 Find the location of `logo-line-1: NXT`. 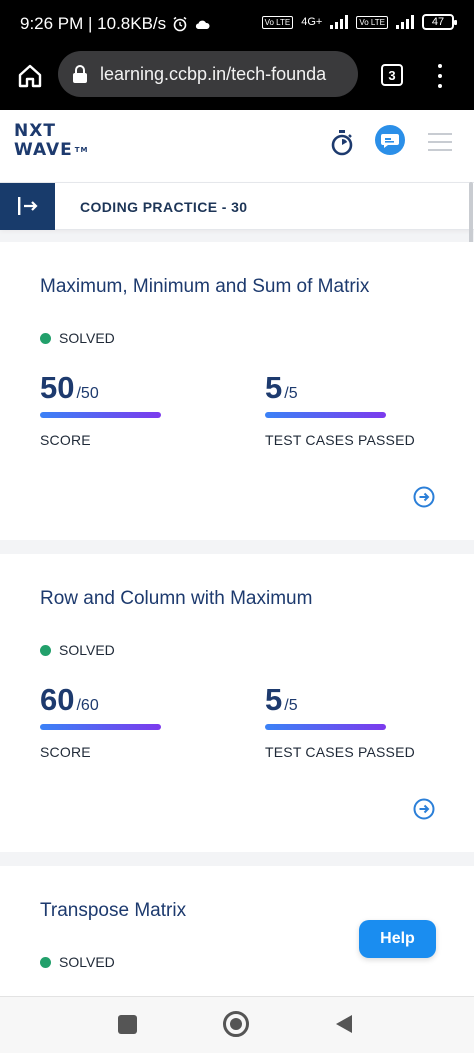

logo-line-1: NXT is located at coordinates (35, 131).